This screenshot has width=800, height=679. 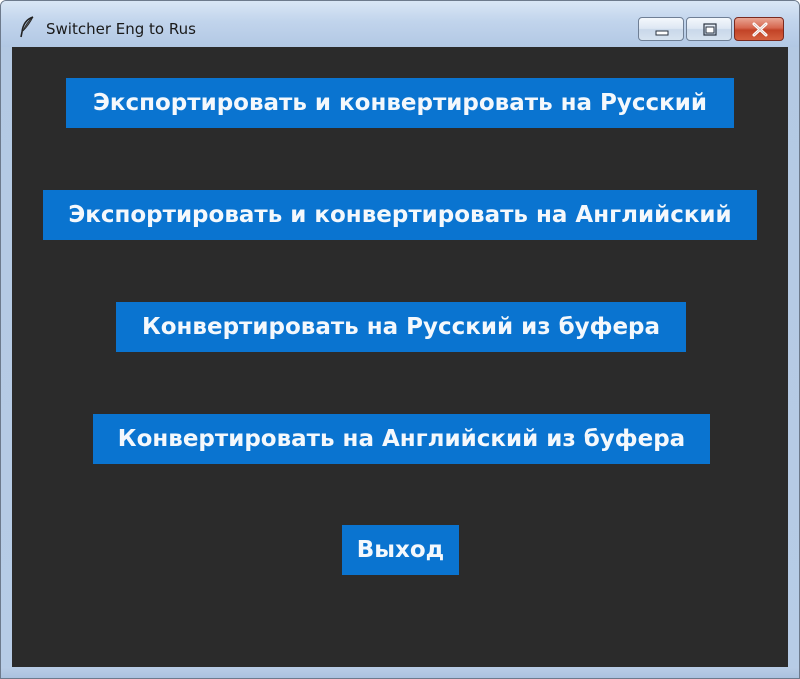 What do you see at coordinates (401, 327) in the screenshot?
I see `convert-russian-clipboard-button: Конвертировать на Русский из буфера` at bounding box center [401, 327].